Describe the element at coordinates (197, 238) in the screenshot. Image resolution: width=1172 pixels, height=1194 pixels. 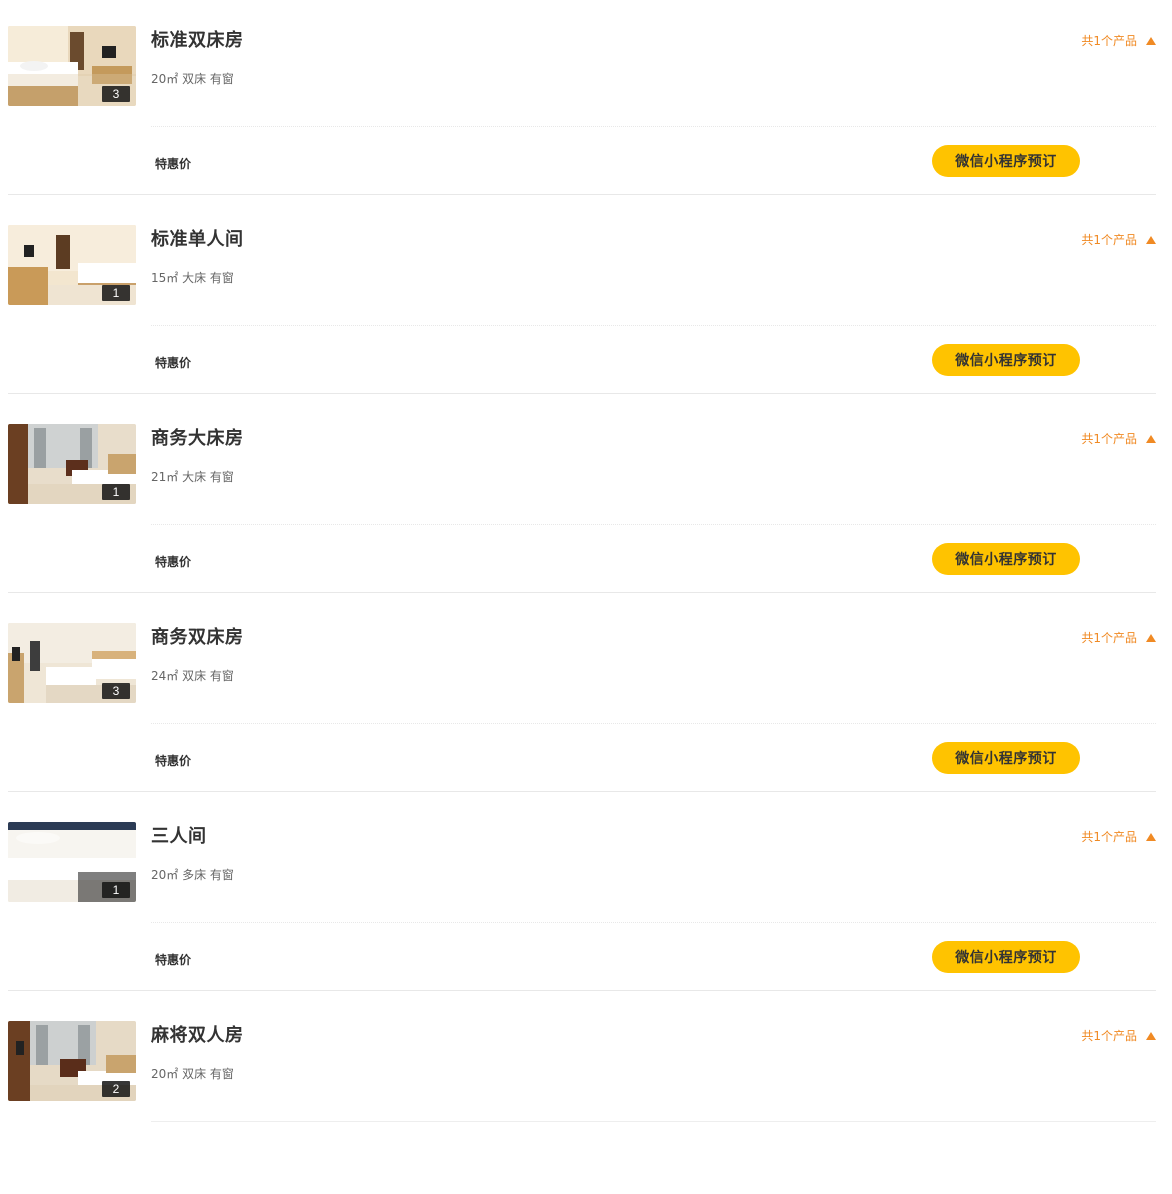
I see `room-name: 标准单人间` at that location.